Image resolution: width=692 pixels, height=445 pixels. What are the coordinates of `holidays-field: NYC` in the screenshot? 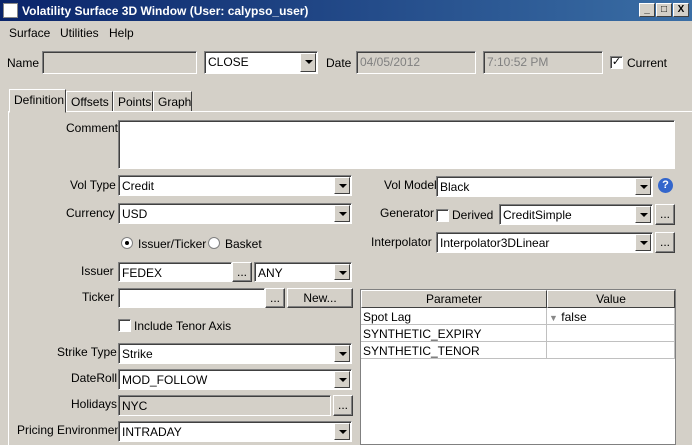 It's located at (224, 405).